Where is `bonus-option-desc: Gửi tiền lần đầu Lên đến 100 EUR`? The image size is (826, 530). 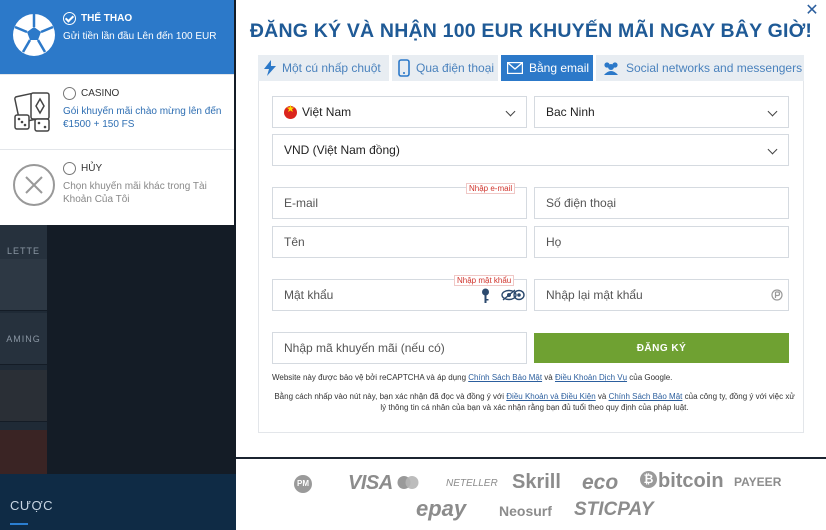 bonus-option-desc: Gửi tiền lần đầu Lên đến 100 EUR is located at coordinates (140, 36).